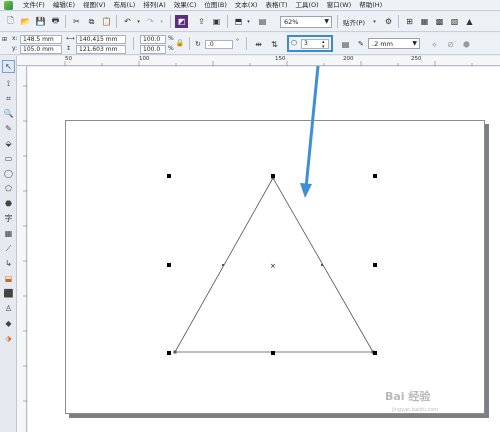 This screenshot has width=500, height=432. I want to click on watermark-logo: Bai 经验, so click(408, 396).